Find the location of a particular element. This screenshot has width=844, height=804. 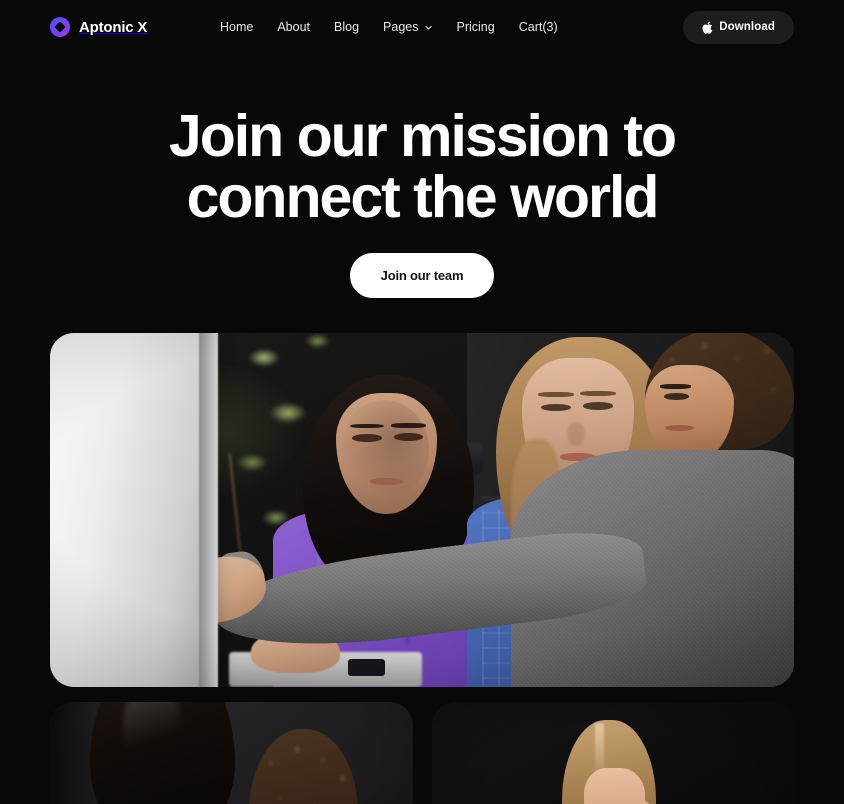

diamond-in-circle-icon is located at coordinates (60, 27).